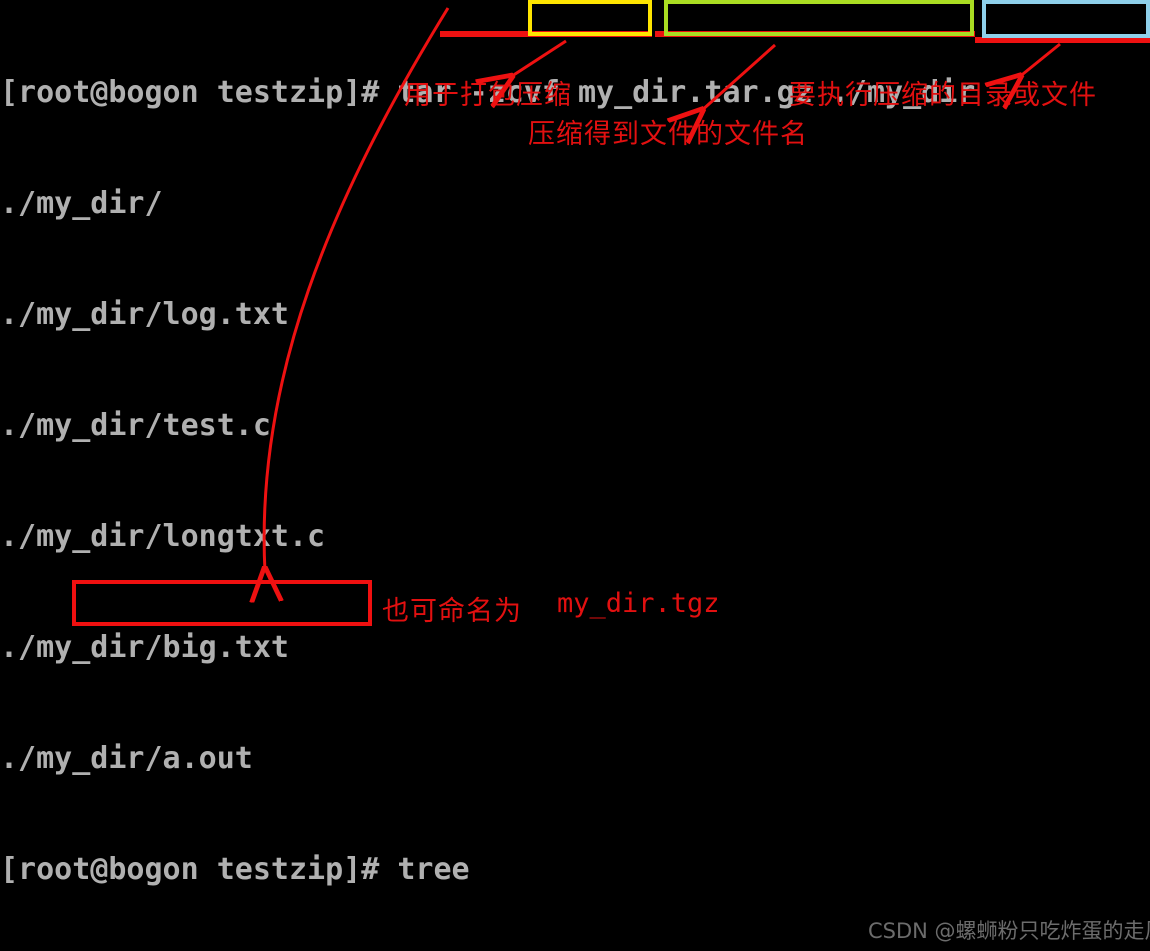  What do you see at coordinates (1062, 40) in the screenshot?
I see `command-underline-right` at bounding box center [1062, 40].